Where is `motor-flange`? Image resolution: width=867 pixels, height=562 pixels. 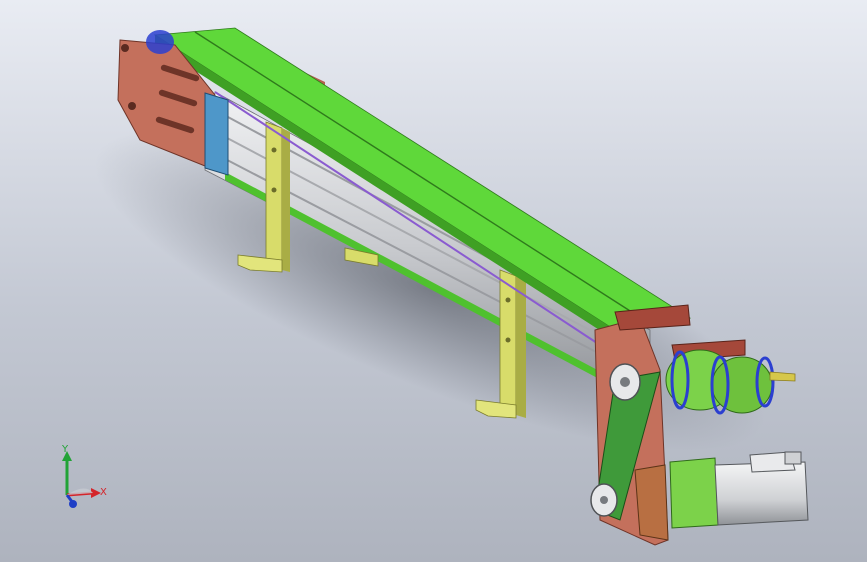
motor-flange is located at coordinates (694, 493).